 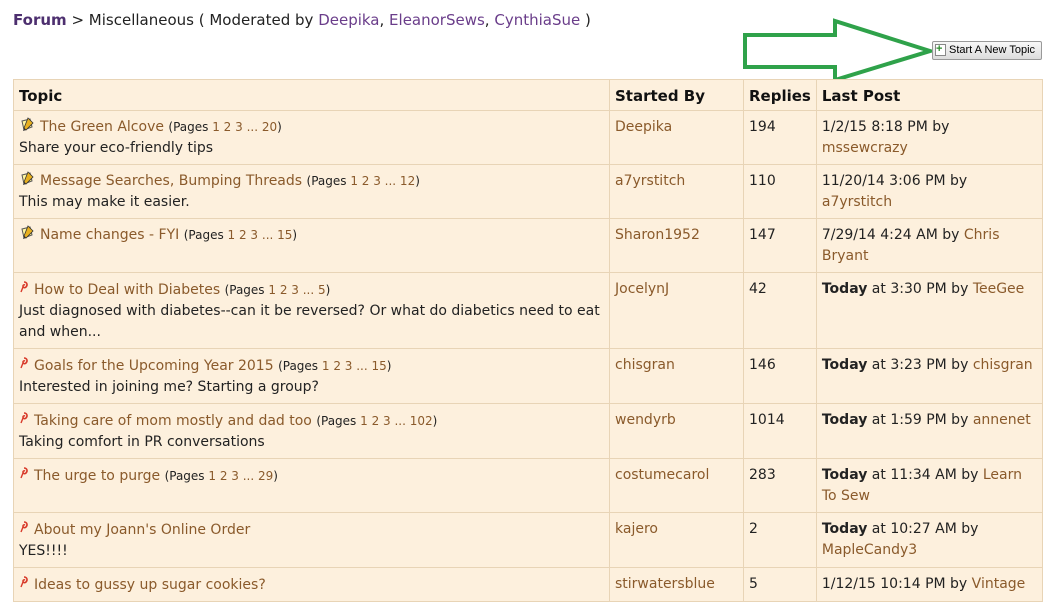 I want to click on header-topic: Topic, so click(x=311, y=95).